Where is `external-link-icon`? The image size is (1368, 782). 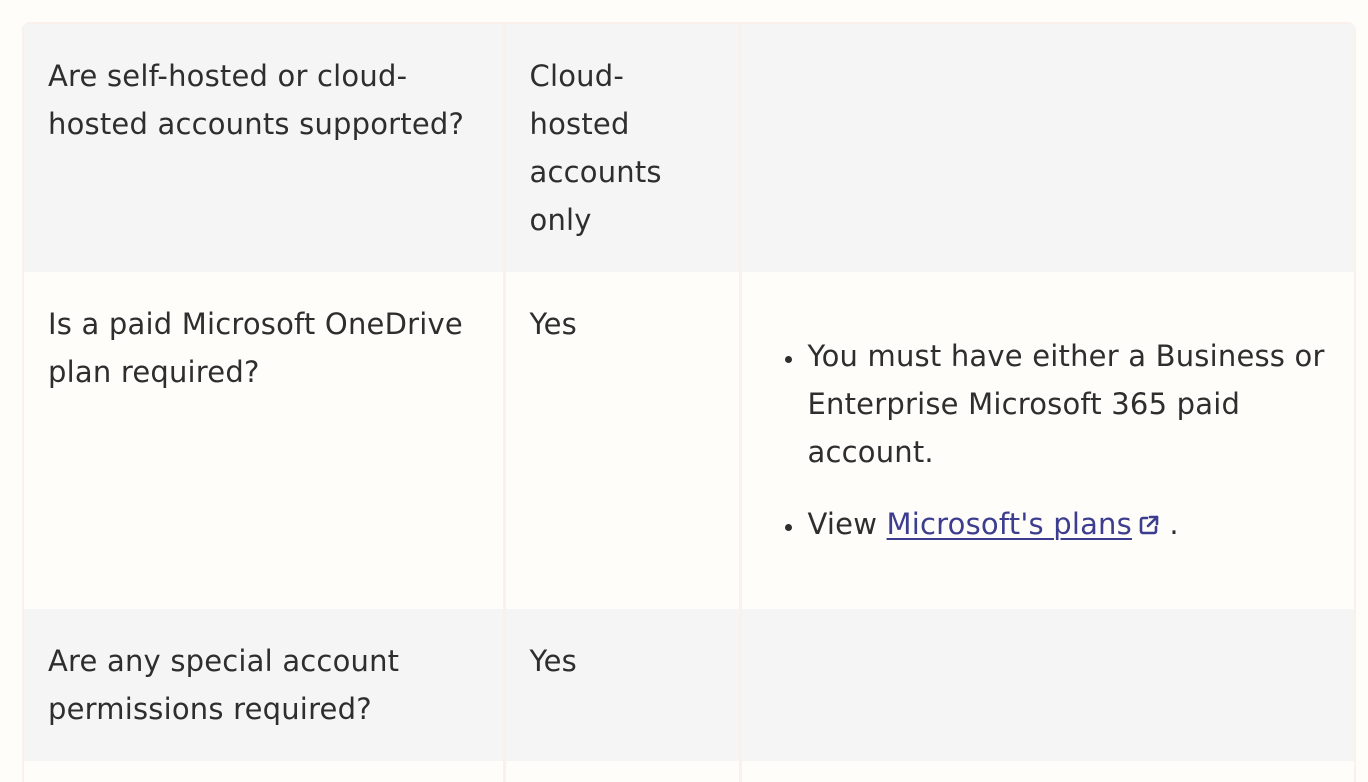
external-link-icon is located at coordinates (1149, 518).